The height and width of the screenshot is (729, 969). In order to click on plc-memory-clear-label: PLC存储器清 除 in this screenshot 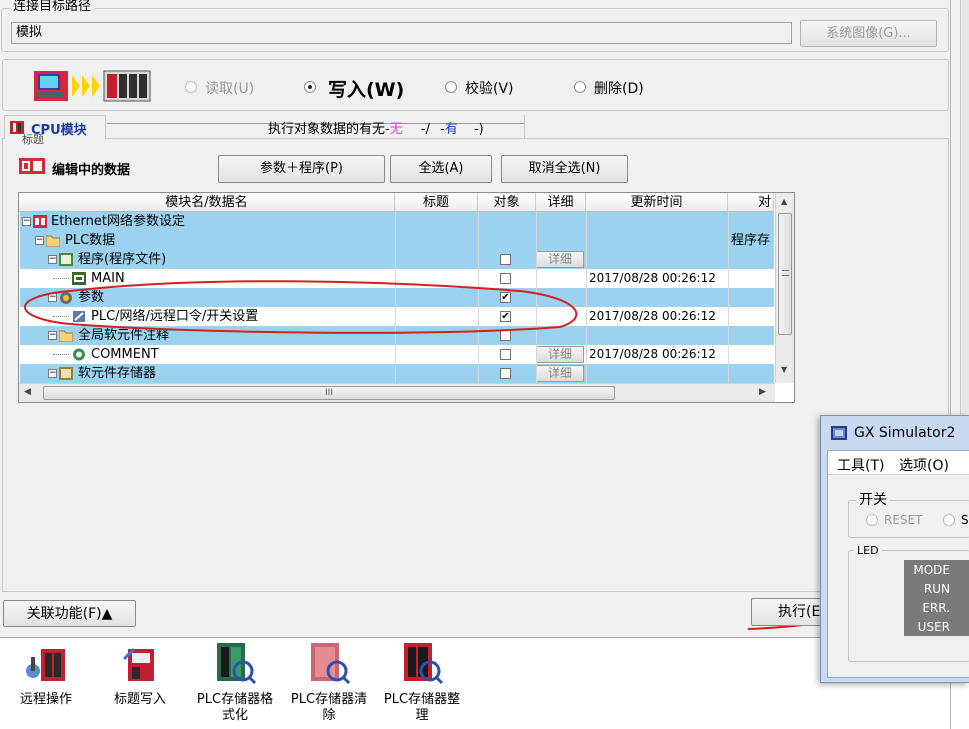, I will do `click(329, 708)`.